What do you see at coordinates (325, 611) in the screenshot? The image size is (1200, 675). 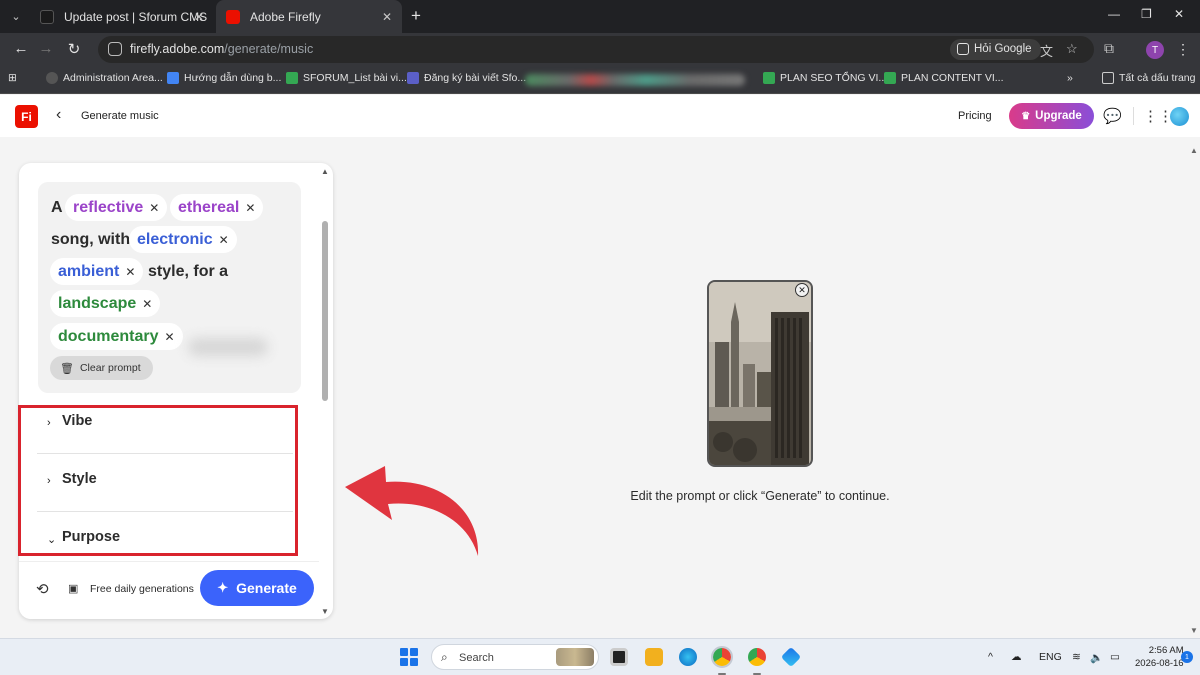 I see `scroll-down-icon: ▼` at bounding box center [325, 611].